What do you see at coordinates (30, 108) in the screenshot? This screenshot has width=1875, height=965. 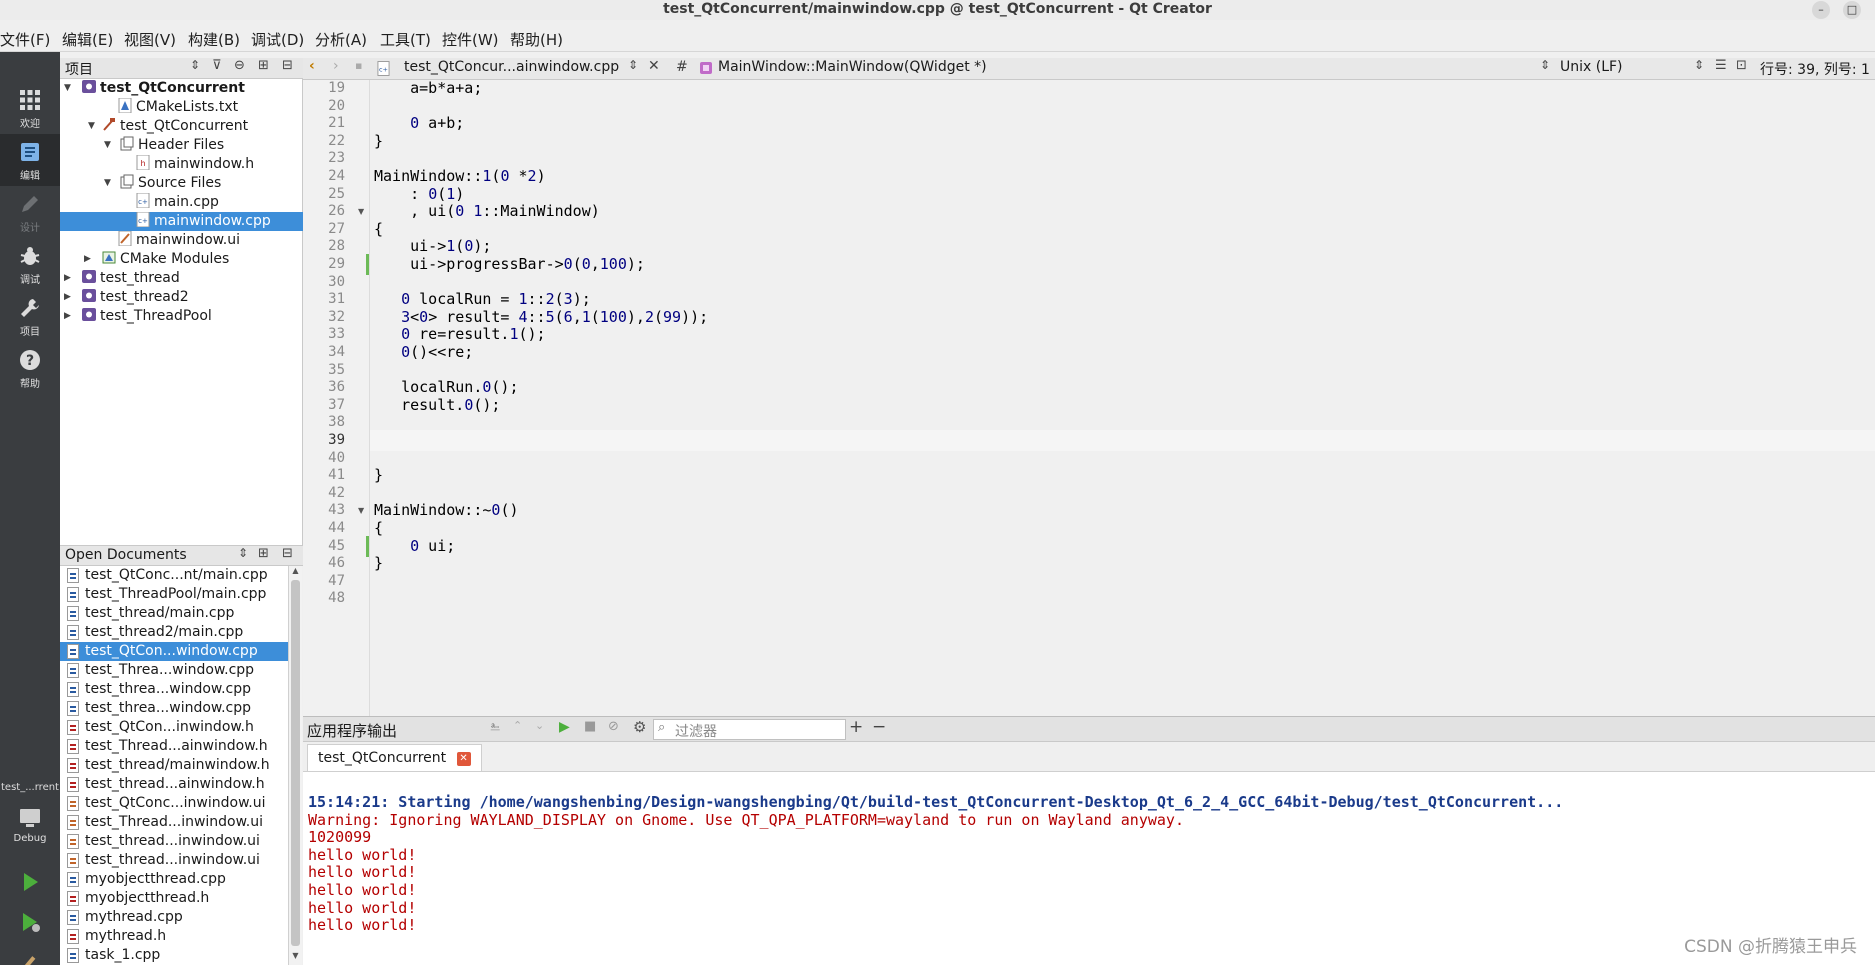 I see `mode-welcome: 欢迎` at bounding box center [30, 108].